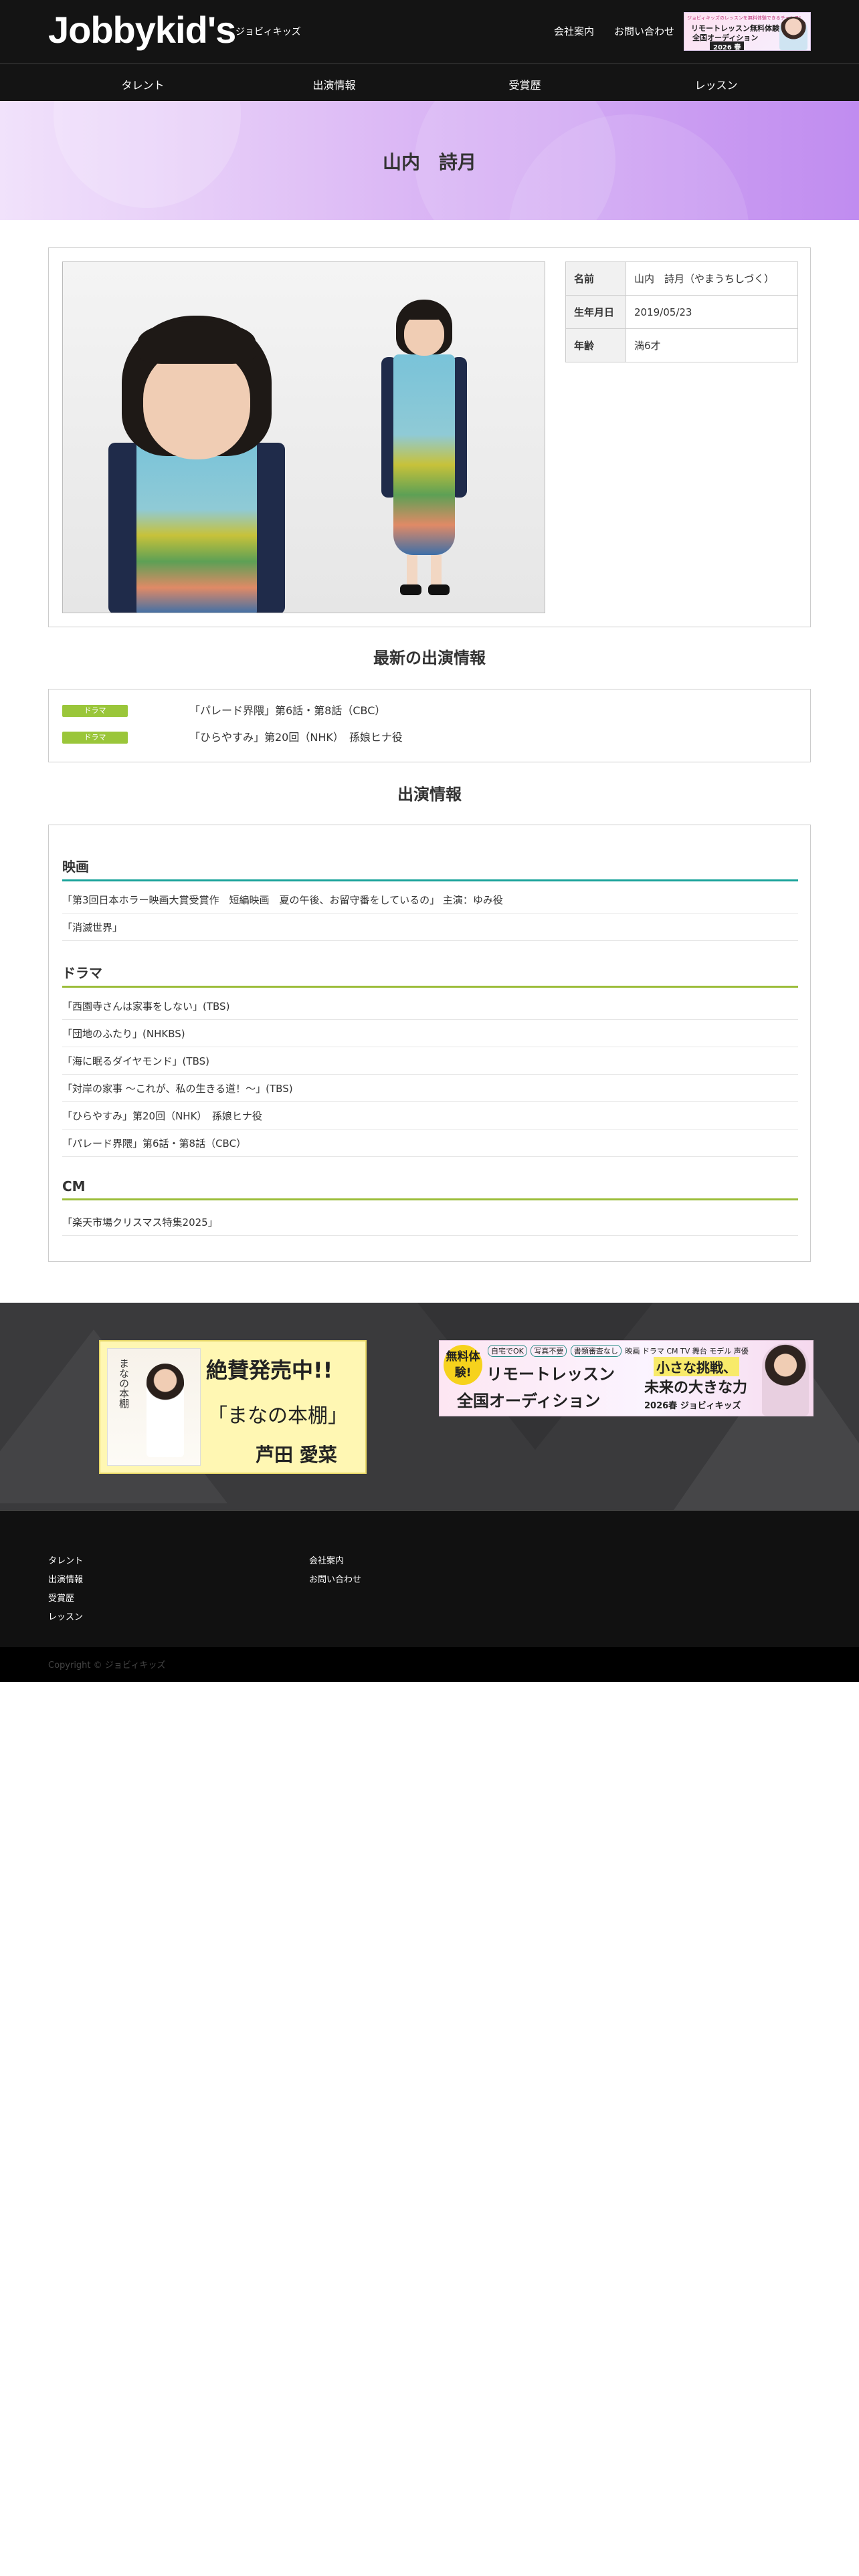 The width and height of the screenshot is (859, 2576). What do you see at coordinates (65, 1616) in the screenshot?
I see `footer-link-lessons: レッスン` at bounding box center [65, 1616].